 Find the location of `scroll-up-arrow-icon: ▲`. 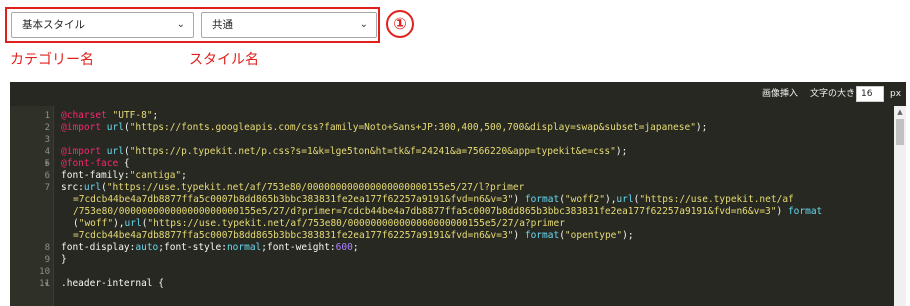

scroll-up-arrow-icon: ▲ is located at coordinates (900, 112).